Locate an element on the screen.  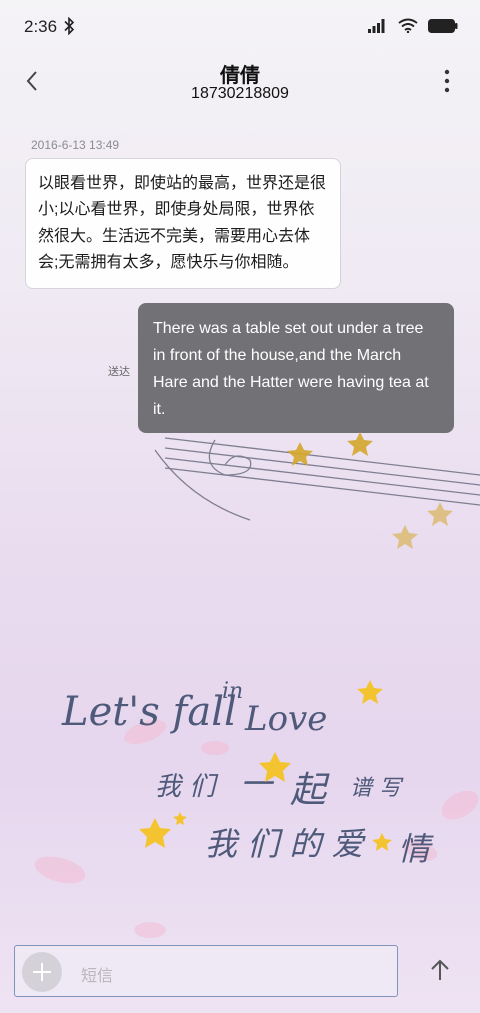
more-vertical-icon is located at coordinates (447, 81).